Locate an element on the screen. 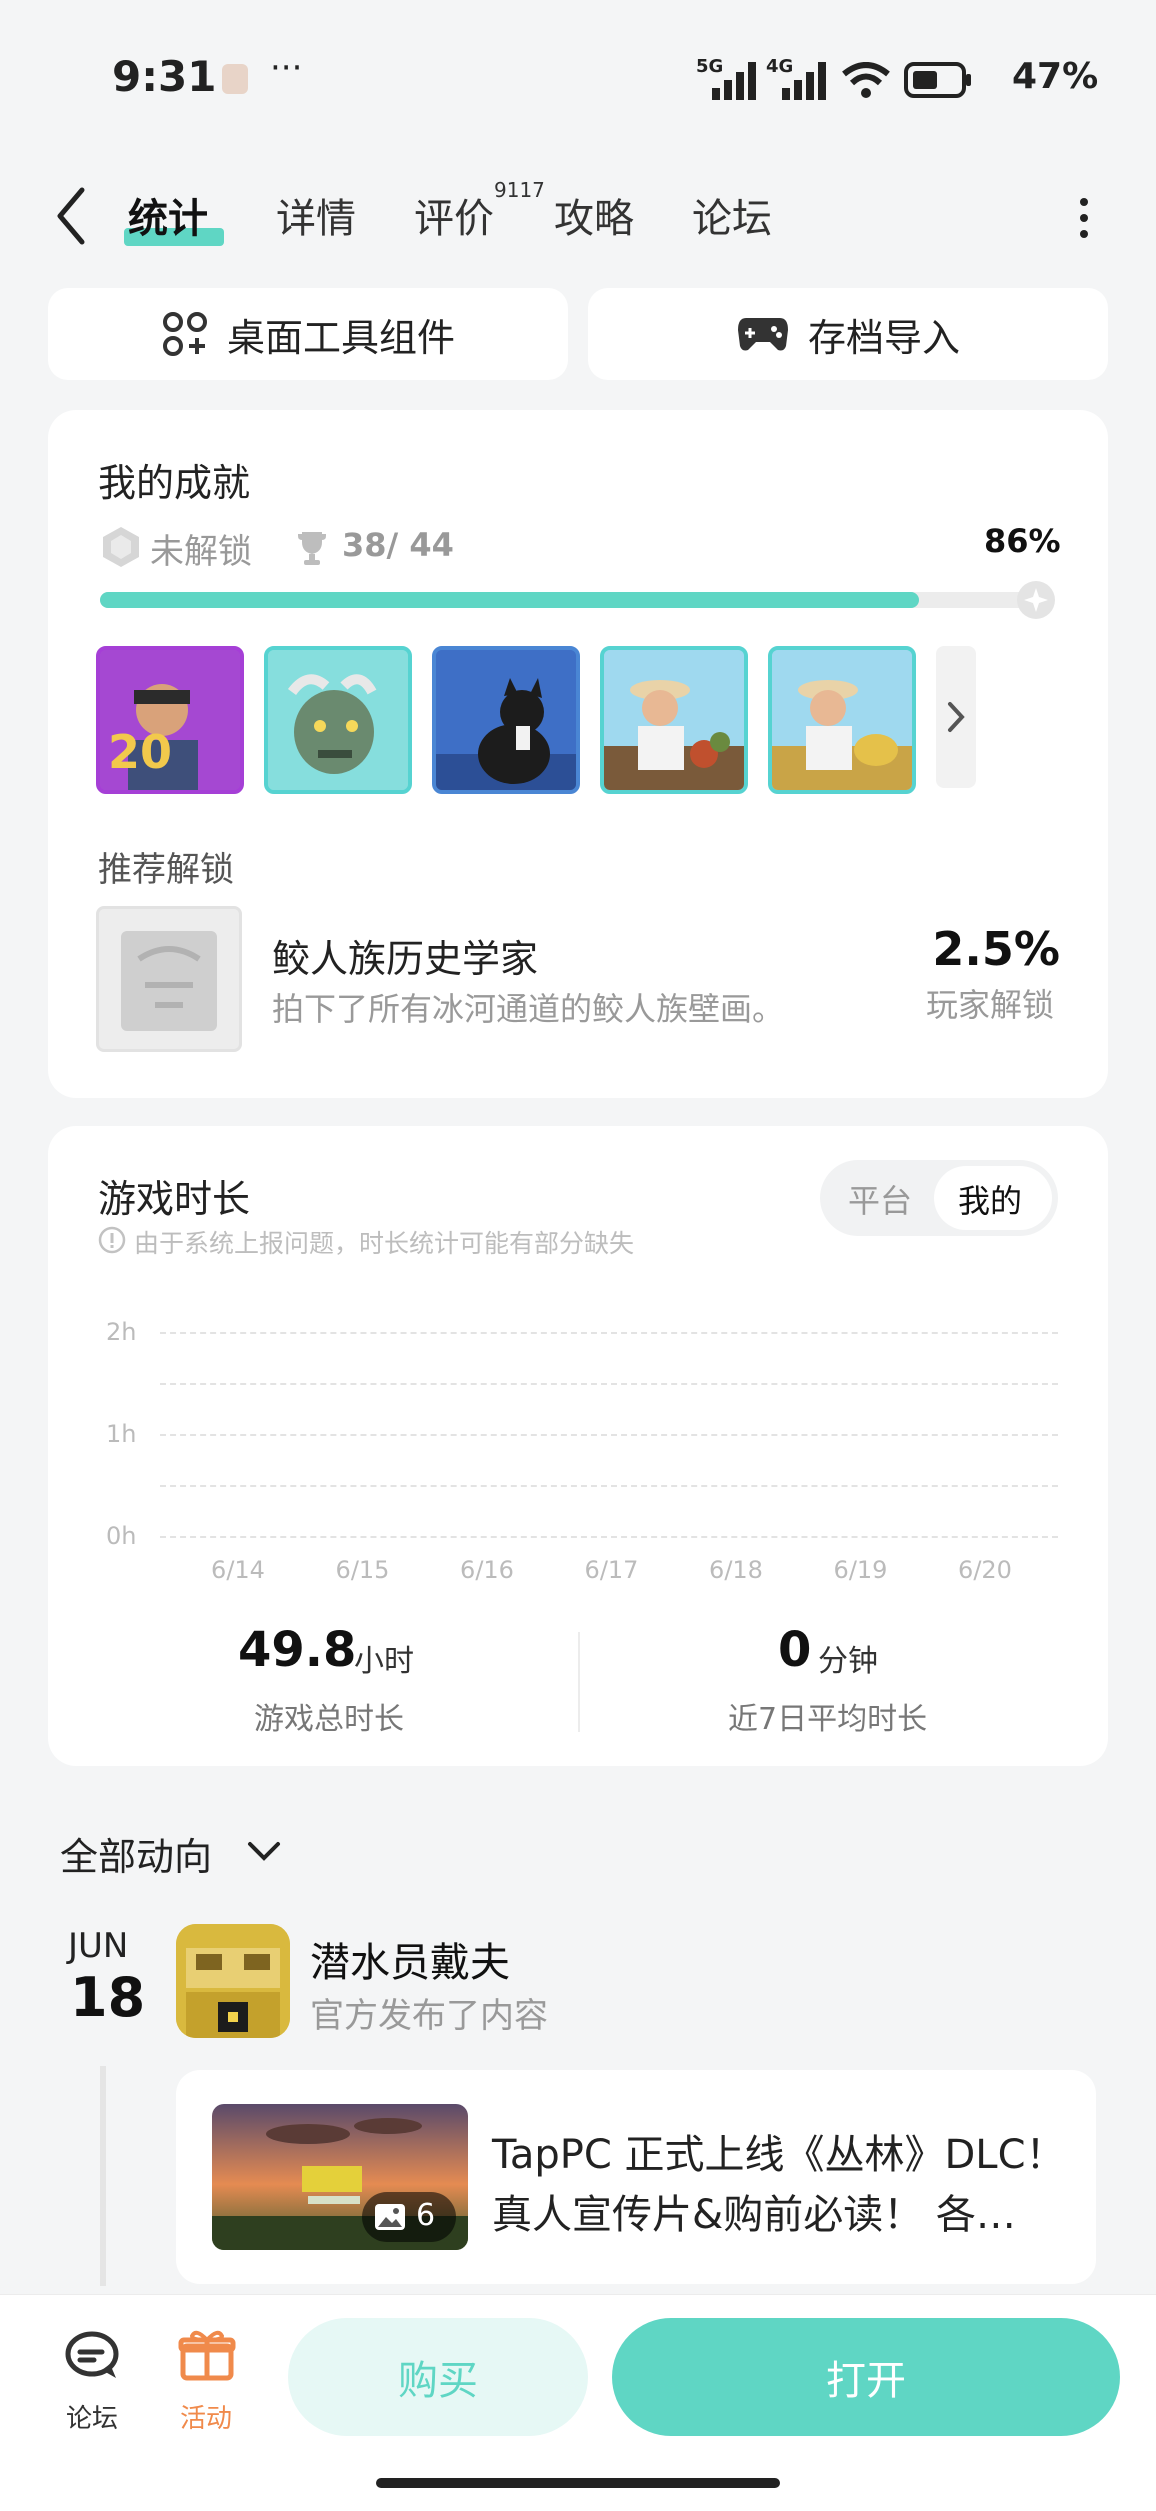  chevron-right-icon is located at coordinates (956, 717).